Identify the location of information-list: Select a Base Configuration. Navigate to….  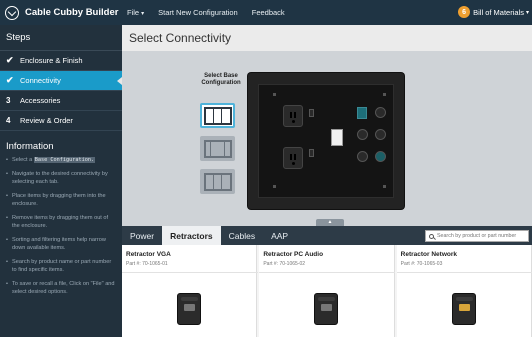
(61, 224).